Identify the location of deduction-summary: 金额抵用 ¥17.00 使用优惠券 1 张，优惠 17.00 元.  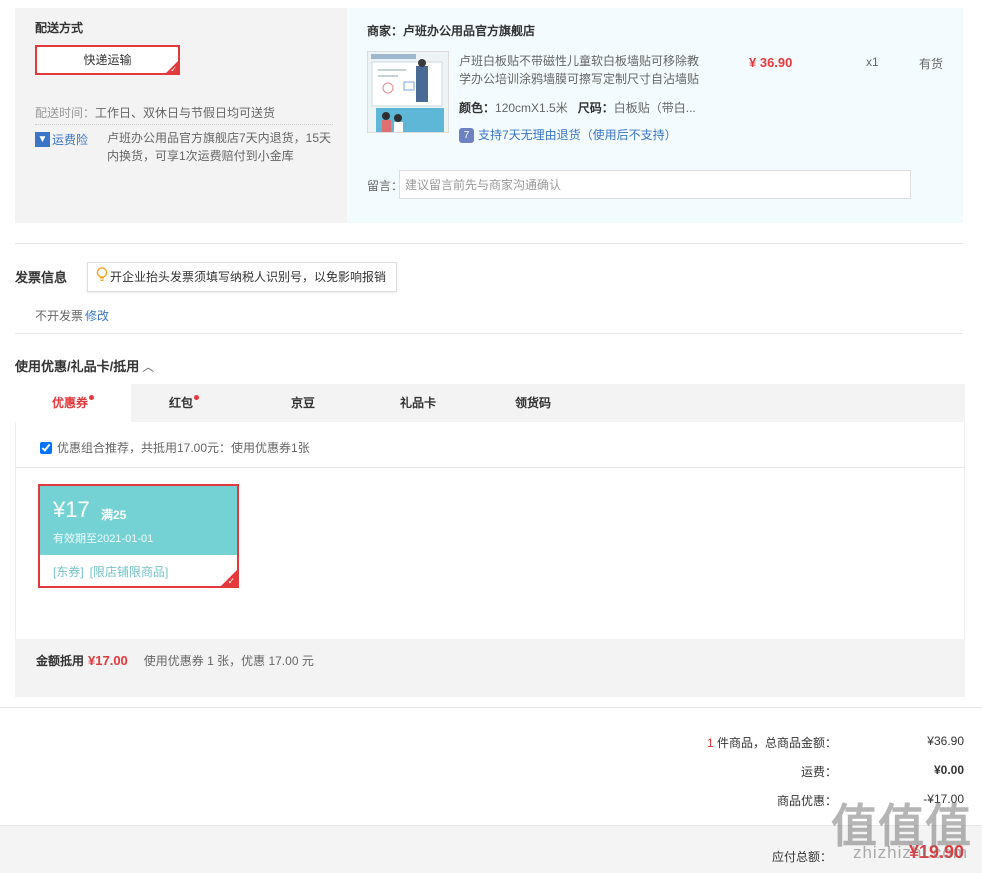
(175, 660).